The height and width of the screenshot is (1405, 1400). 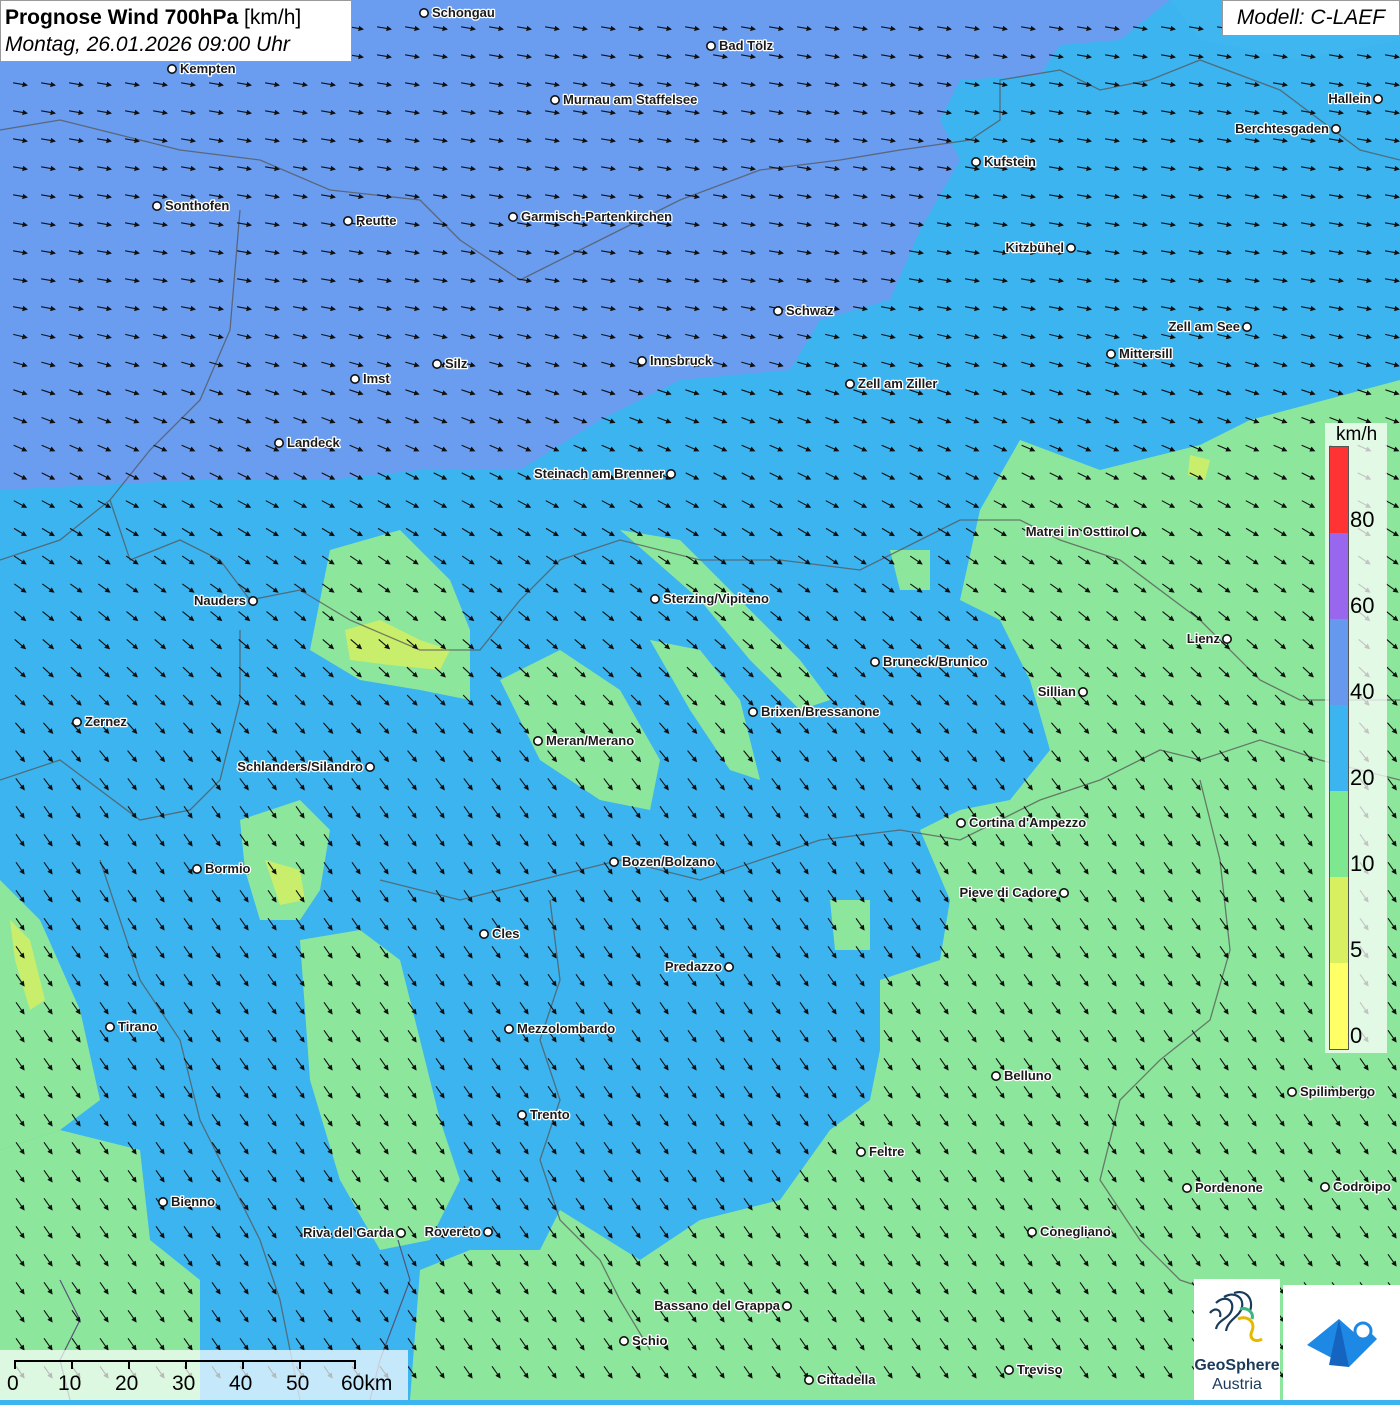 I want to click on city-marker: Riva del Garda, so click(x=354, y=1232).